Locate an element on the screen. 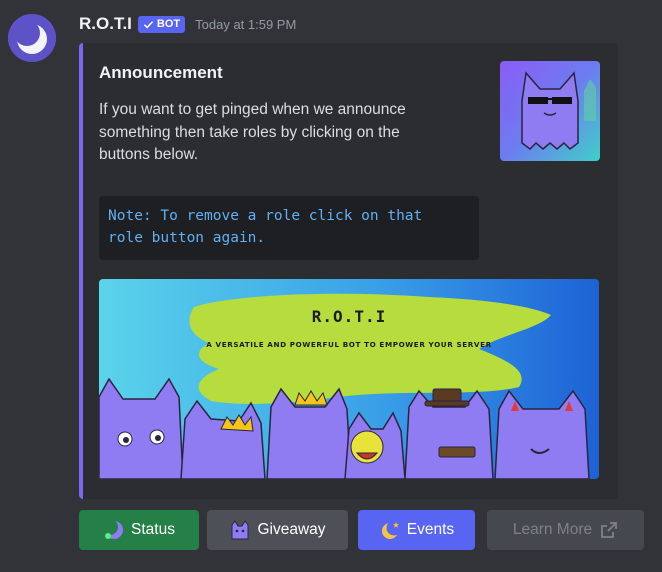 This screenshot has height=572, width=662. embed-description-line: buttons below. is located at coordinates (149, 154).